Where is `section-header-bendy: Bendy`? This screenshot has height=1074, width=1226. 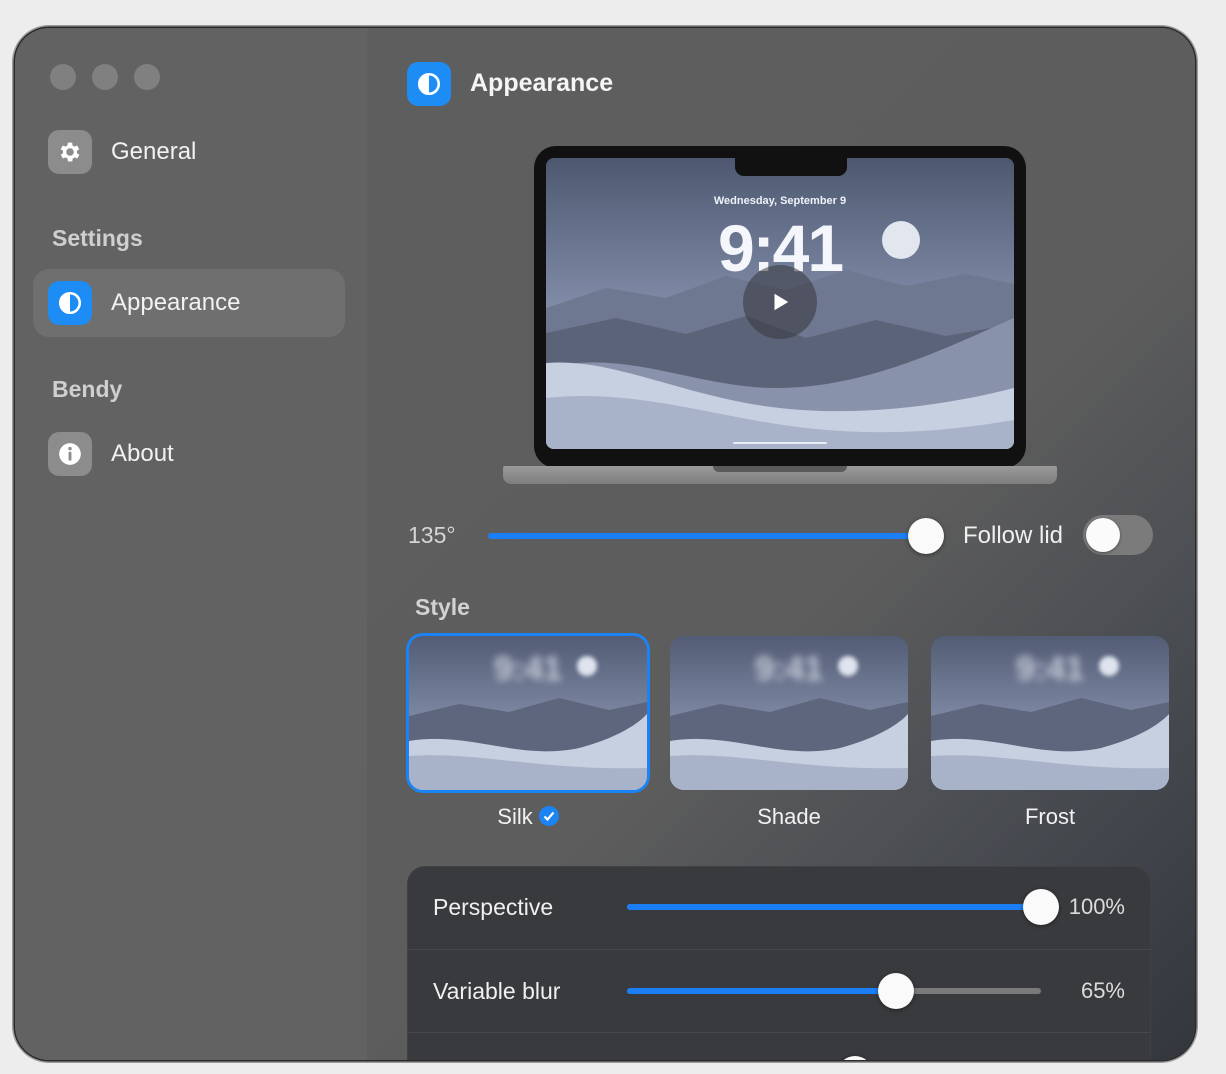 section-header-bendy: Bendy is located at coordinates (87, 389).